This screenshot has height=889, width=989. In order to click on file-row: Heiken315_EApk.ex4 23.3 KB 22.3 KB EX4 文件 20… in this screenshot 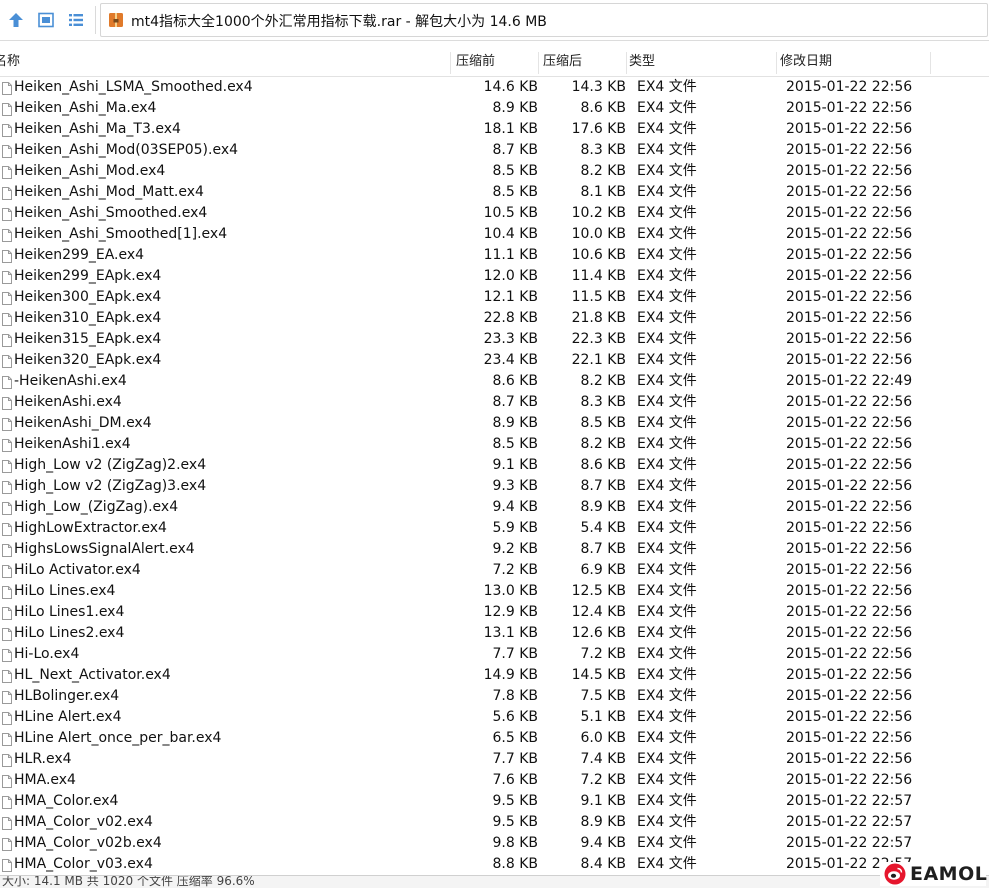, I will do `click(494, 339)`.